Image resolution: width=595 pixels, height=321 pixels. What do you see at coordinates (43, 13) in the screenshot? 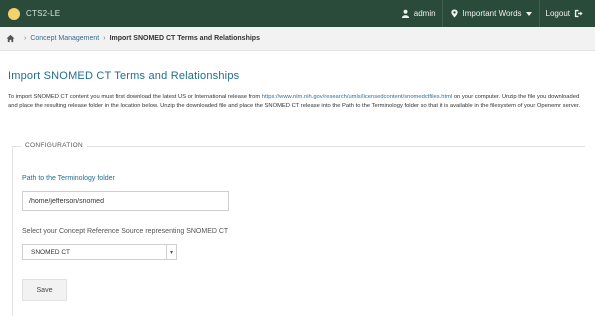
I see `brand-name: CTS2-LE` at bounding box center [43, 13].